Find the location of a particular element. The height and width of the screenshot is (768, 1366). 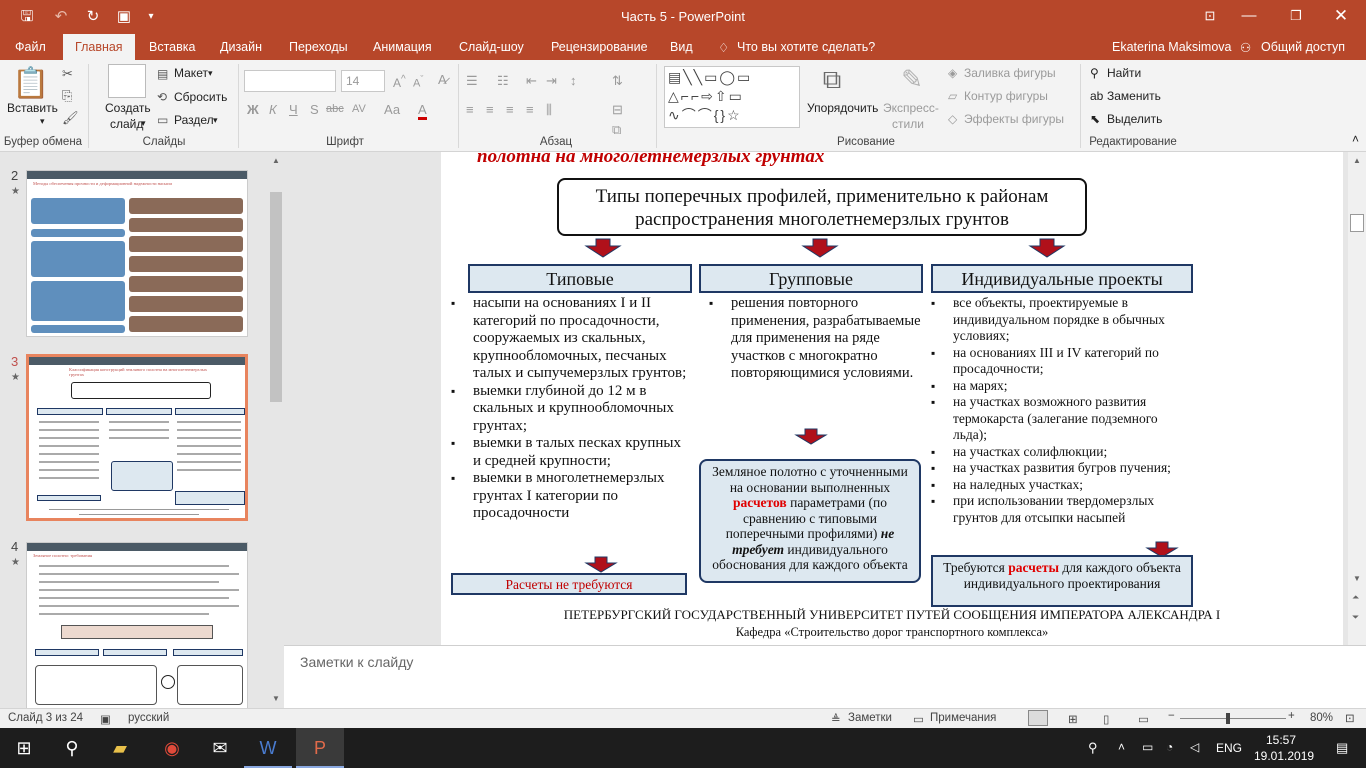

reset-button: Сбросить is located at coordinates (200, 97).